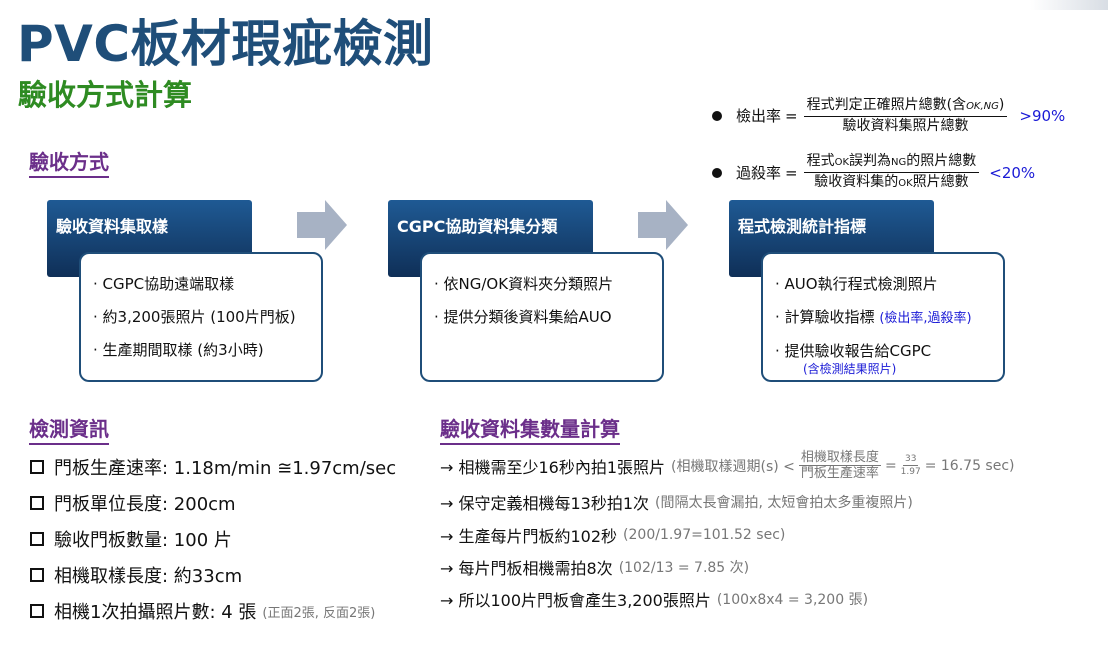 The height and width of the screenshot is (657, 1108). I want to click on calc-item: → 保守定義相機每13秒拍1次 (間隔太長會漏拍, 太短會拍太多重複照片), so click(676, 503).